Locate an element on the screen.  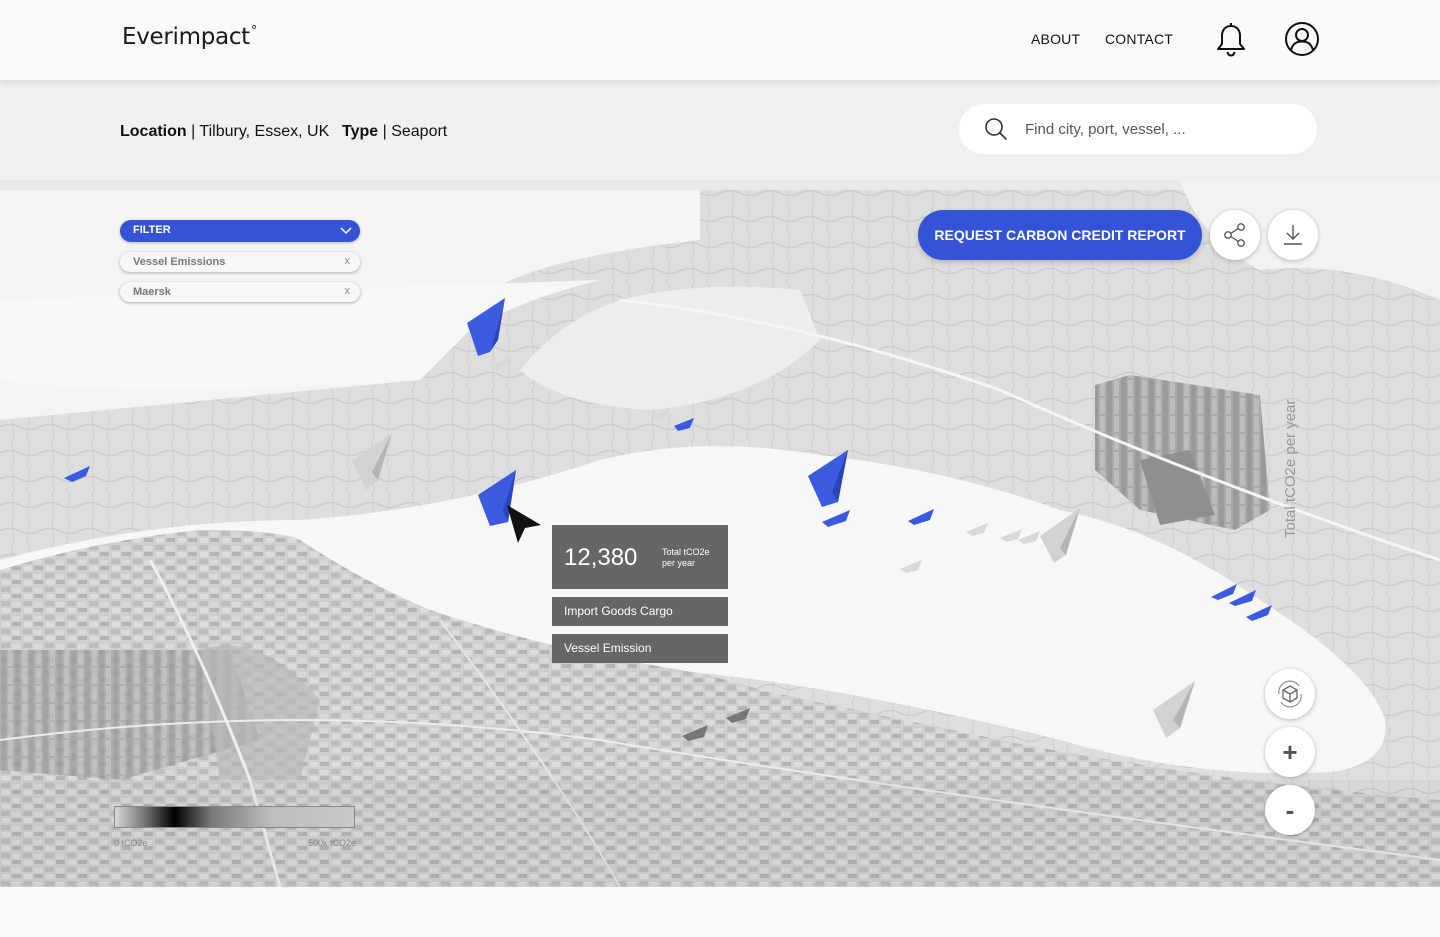
top-navigation-bar: Everimpact° ABOUT CONTACT is located at coordinates (720, 40).